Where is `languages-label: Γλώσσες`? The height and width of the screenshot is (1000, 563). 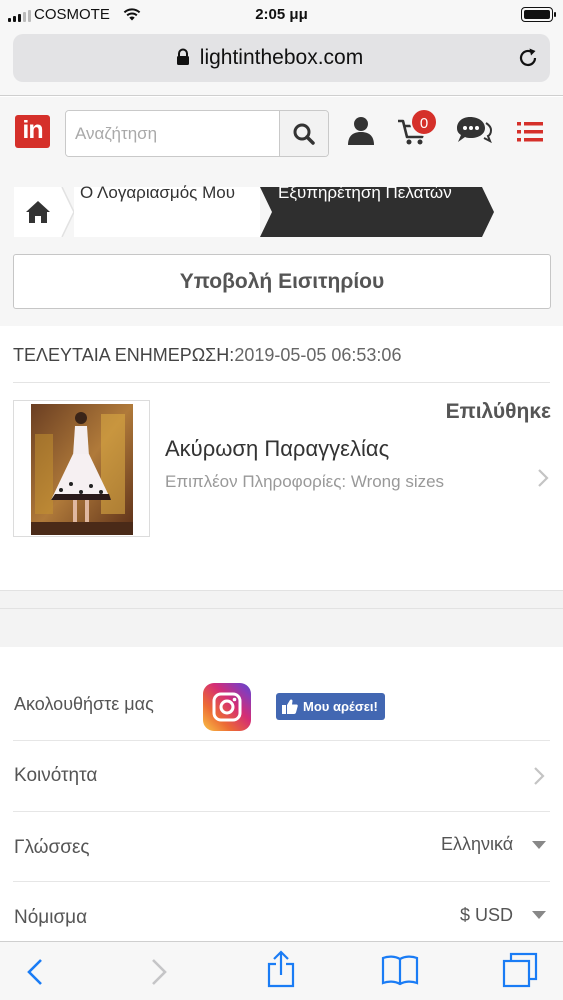
languages-label: Γλώσσες is located at coordinates (52, 847).